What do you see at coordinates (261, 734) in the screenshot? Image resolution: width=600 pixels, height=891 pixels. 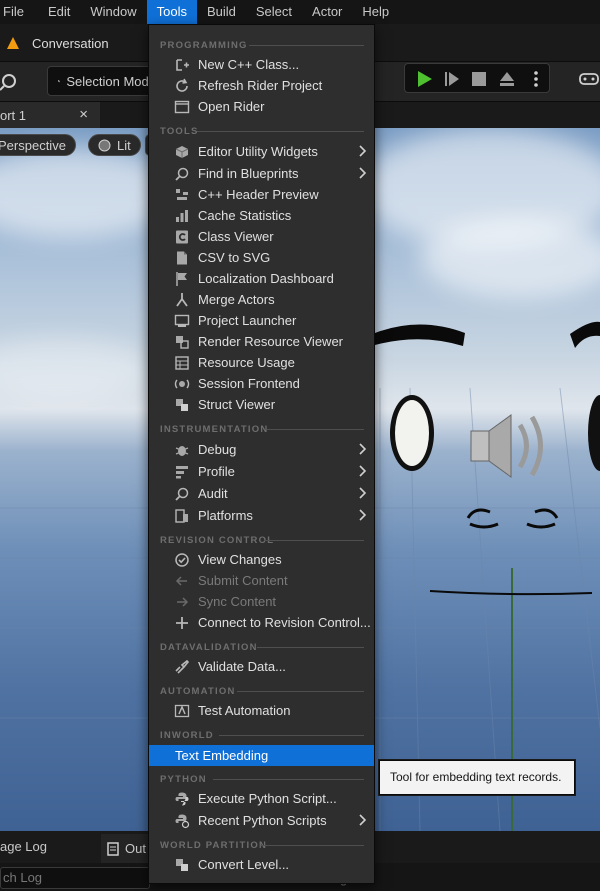 I see `section-header-inworld: INWORLD` at bounding box center [261, 734].